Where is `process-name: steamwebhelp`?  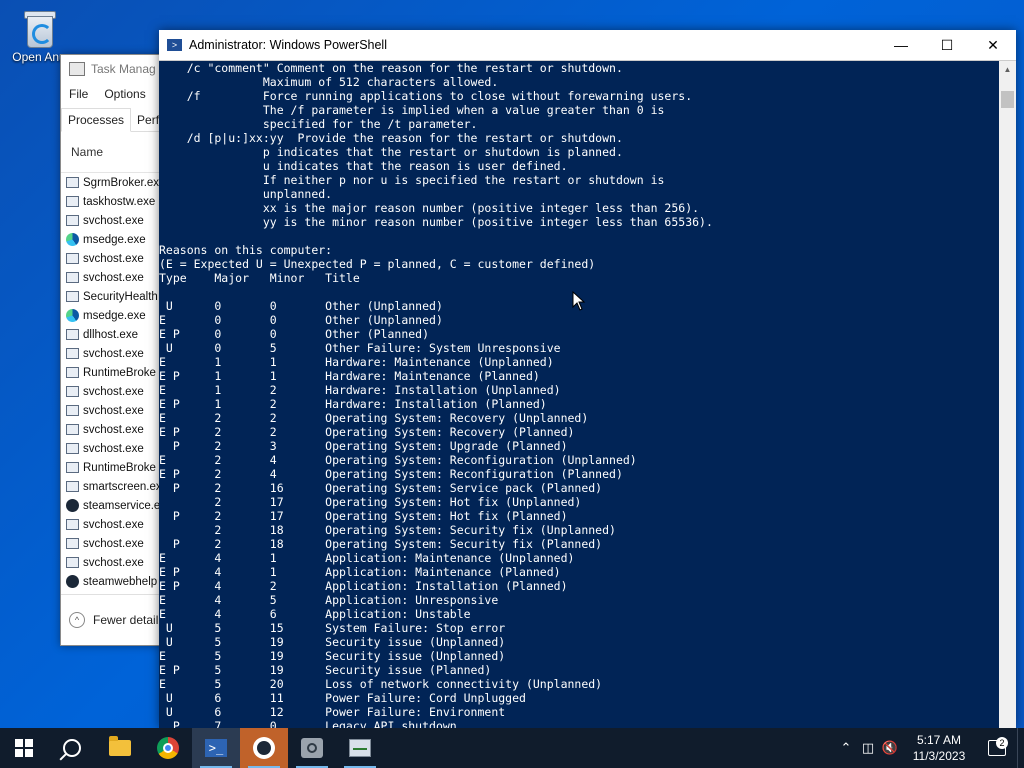
process-name: steamwebhelp is located at coordinates (120, 581).